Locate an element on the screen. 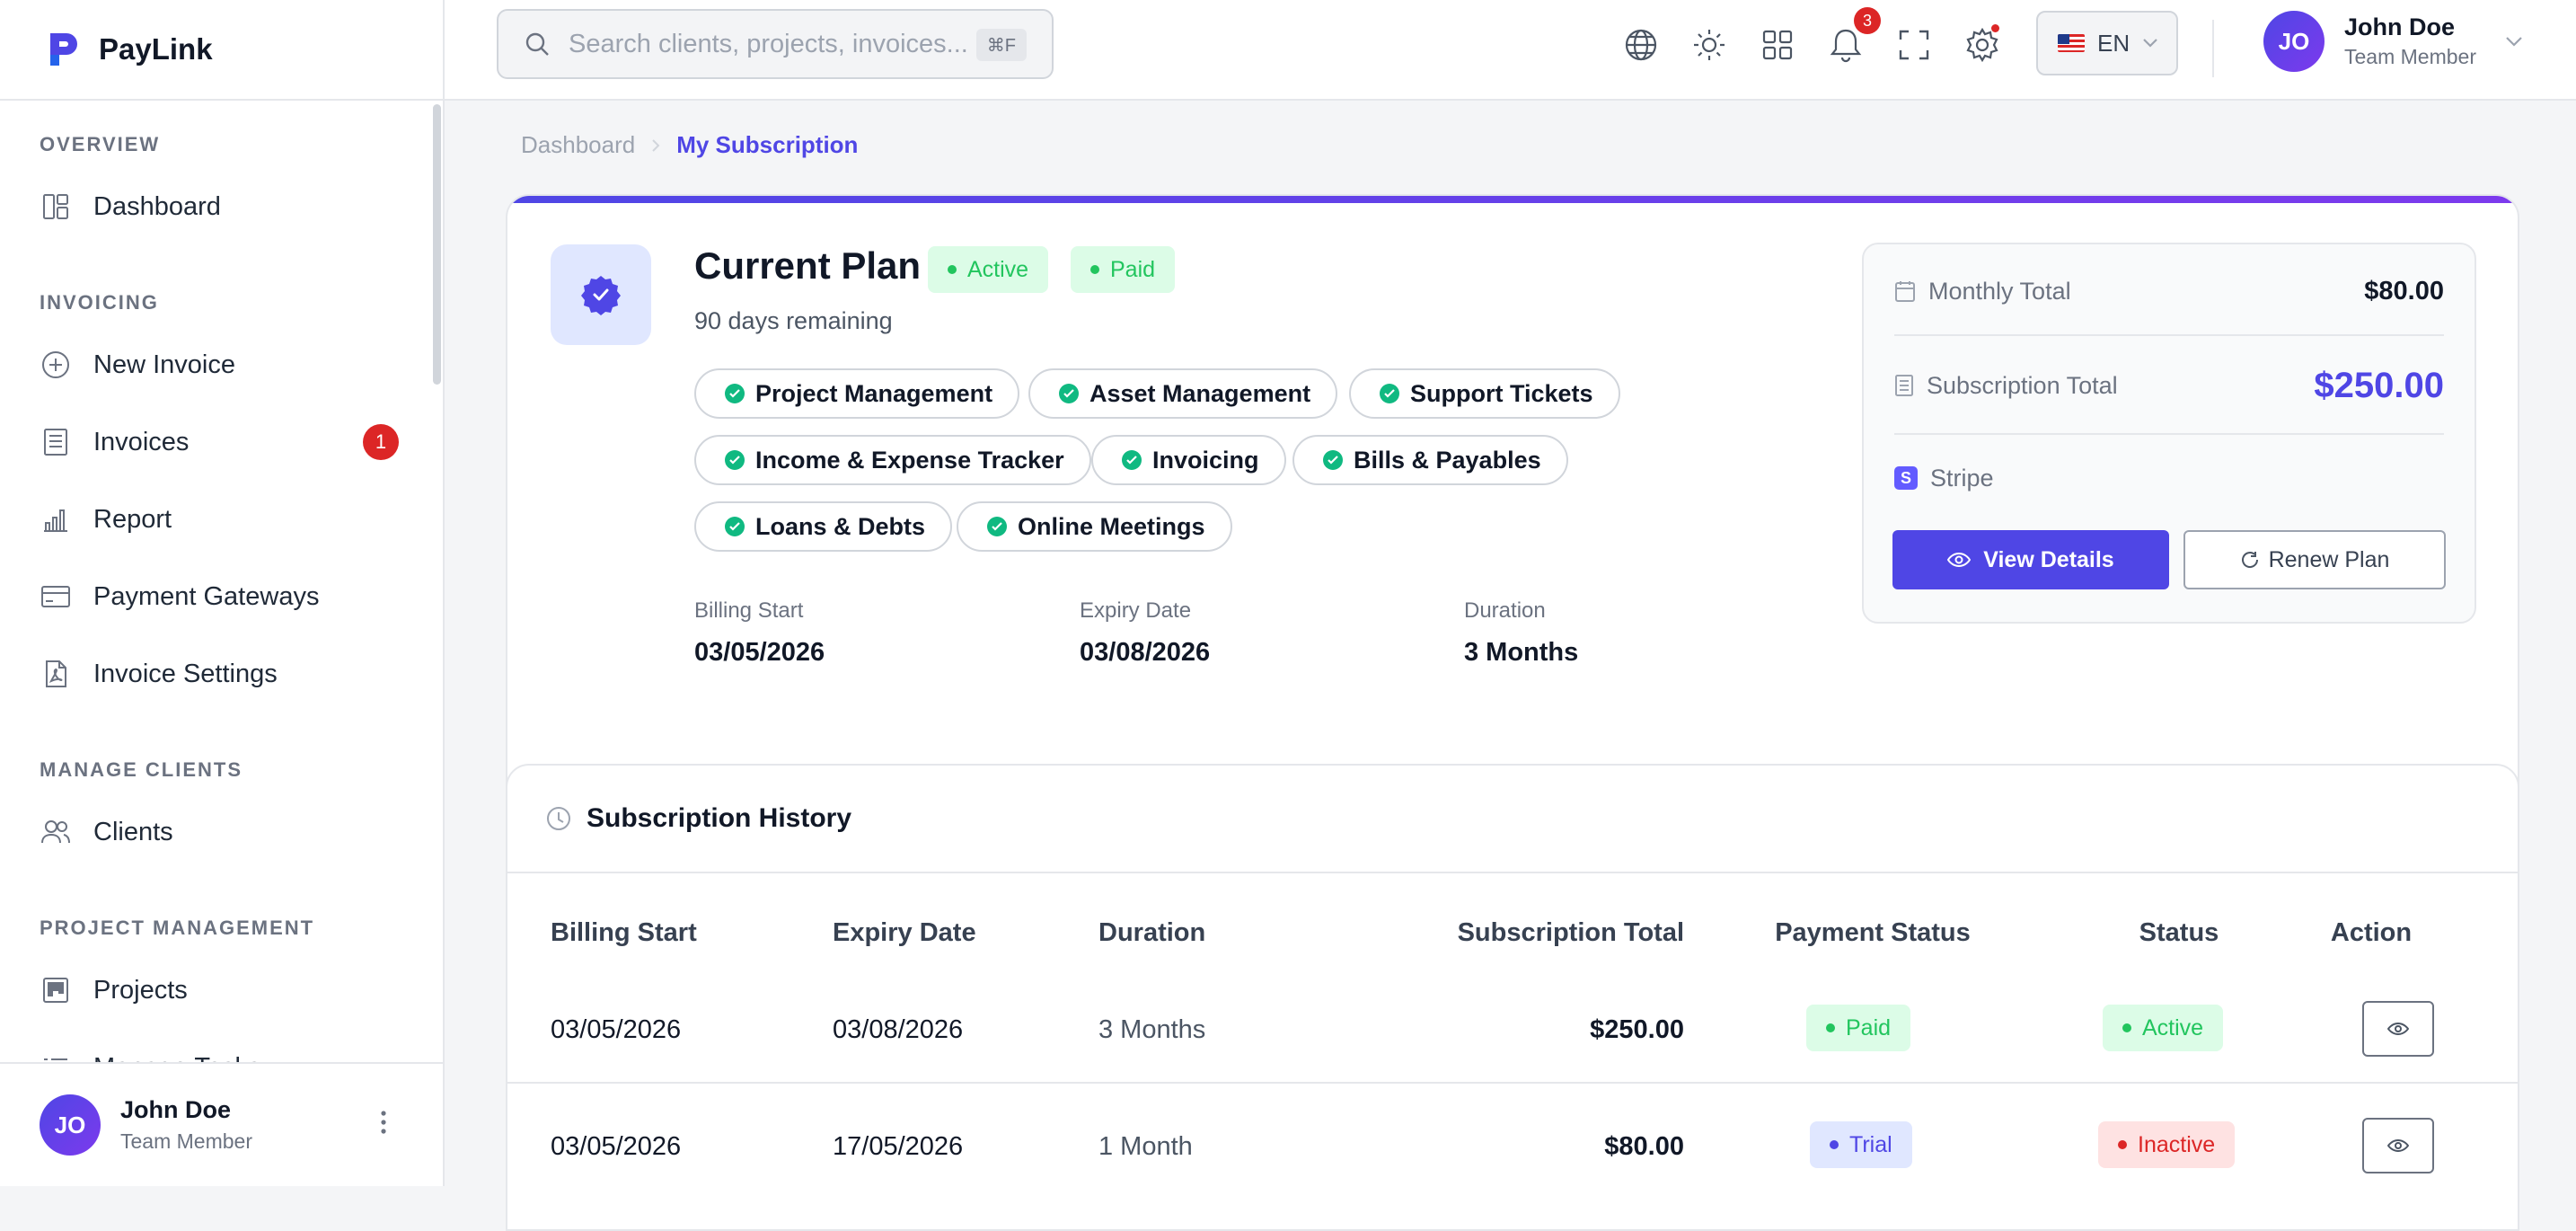 This screenshot has height=1231, width=2576. column-header-status: Status is located at coordinates (2179, 933).